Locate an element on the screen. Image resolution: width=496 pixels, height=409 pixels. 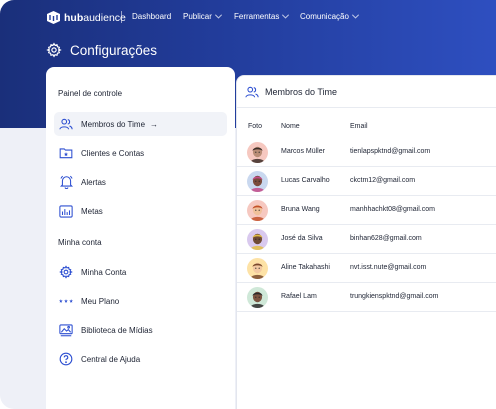
sidebar-item-central-de-ajuda: Central de Ajuda is located at coordinates (140, 359).